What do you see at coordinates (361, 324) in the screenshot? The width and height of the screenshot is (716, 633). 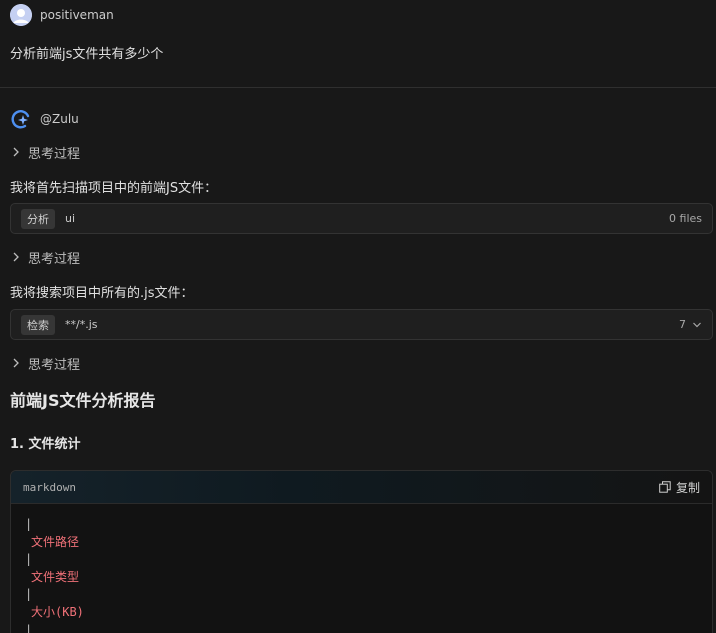 I see `tool-call-search: 检索 **/*.js 7` at bounding box center [361, 324].